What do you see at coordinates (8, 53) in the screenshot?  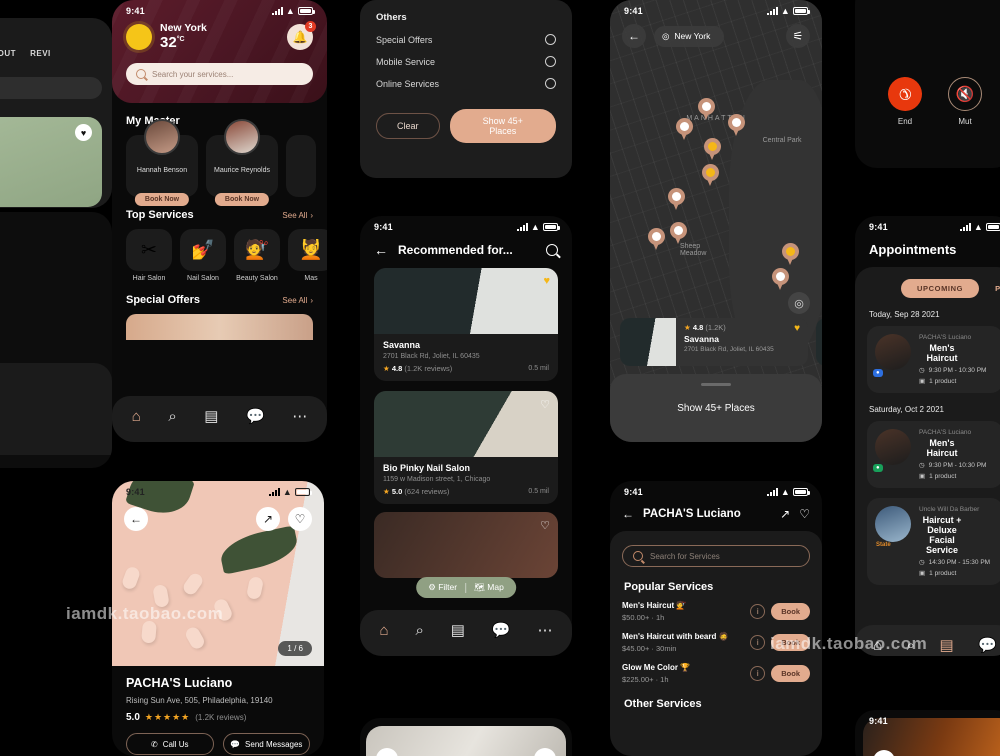 I see `tab-about: ABOUT` at bounding box center [8, 53].